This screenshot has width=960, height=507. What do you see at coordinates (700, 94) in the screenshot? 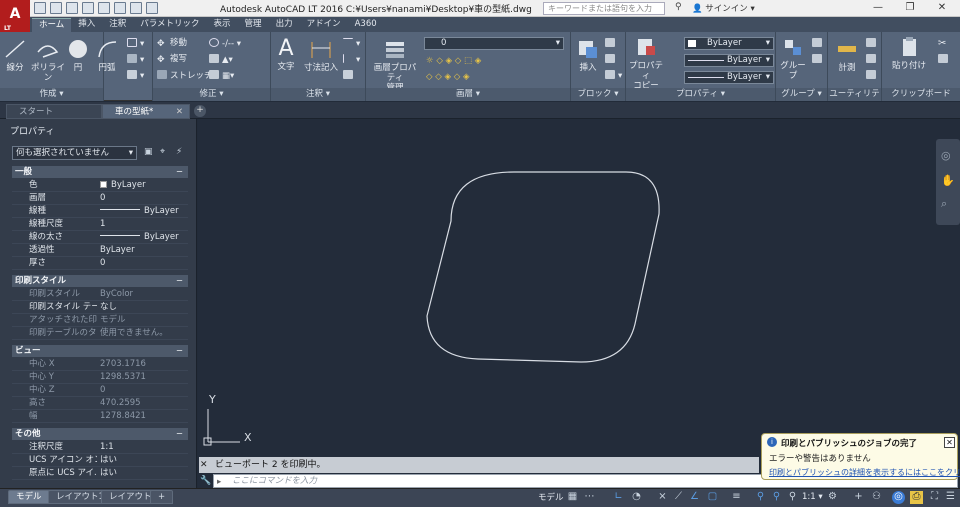
I see `panel-properties-title: プロパティ ▾` at bounding box center [700, 94].